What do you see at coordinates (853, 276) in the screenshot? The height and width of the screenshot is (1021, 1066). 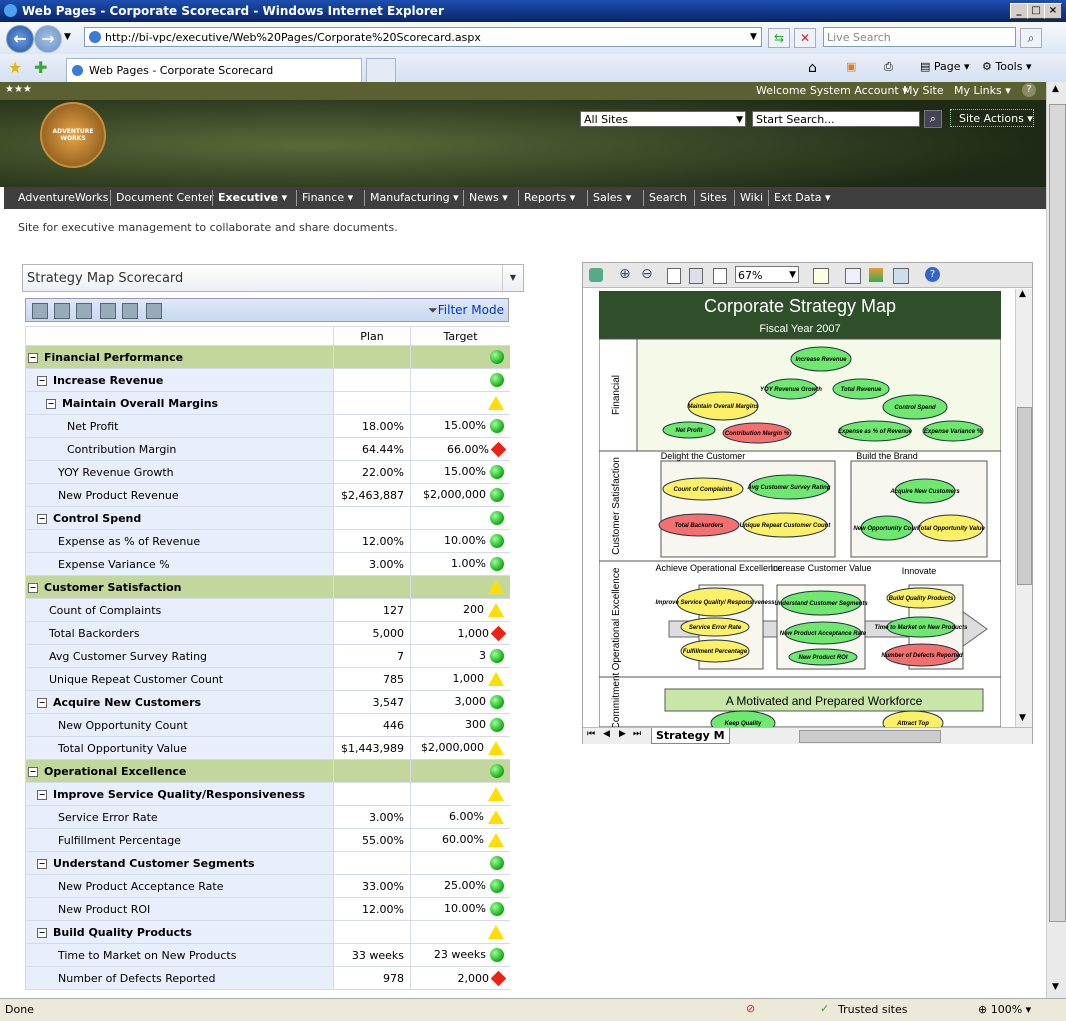 I see `shape-data-icon` at bounding box center [853, 276].